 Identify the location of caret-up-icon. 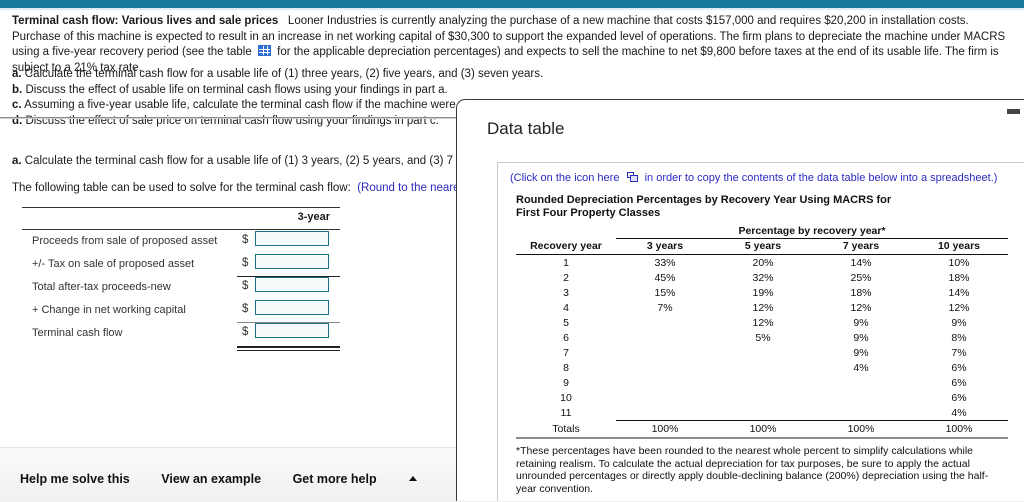
(412, 478).